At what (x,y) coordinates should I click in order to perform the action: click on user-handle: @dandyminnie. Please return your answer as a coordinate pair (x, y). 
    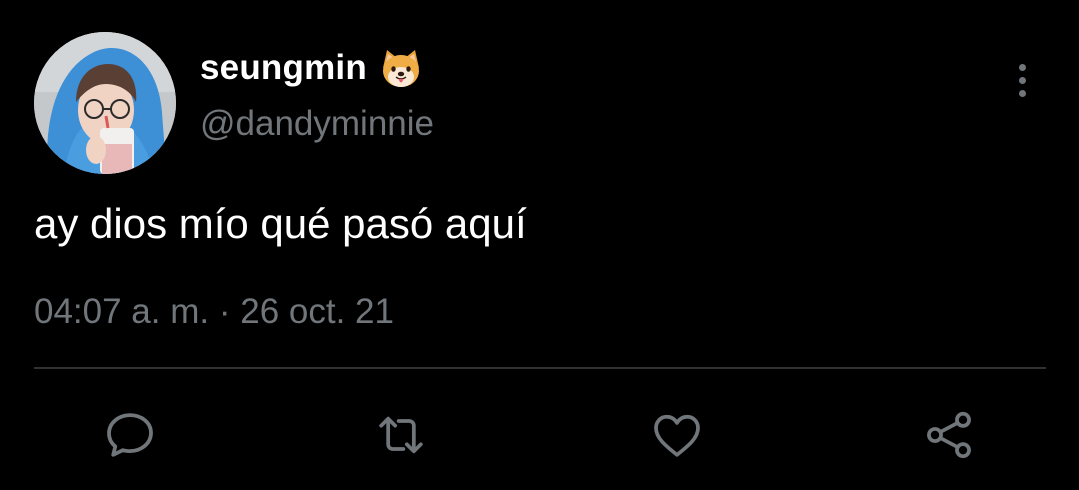
    Looking at the image, I should click on (317, 124).